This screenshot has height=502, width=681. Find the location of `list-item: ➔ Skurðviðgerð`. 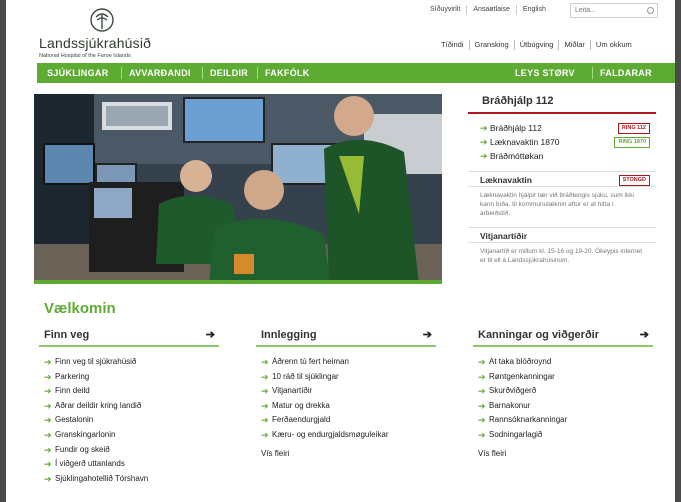

list-item: ➔ Skurðviðgerð is located at coordinates (563, 391).